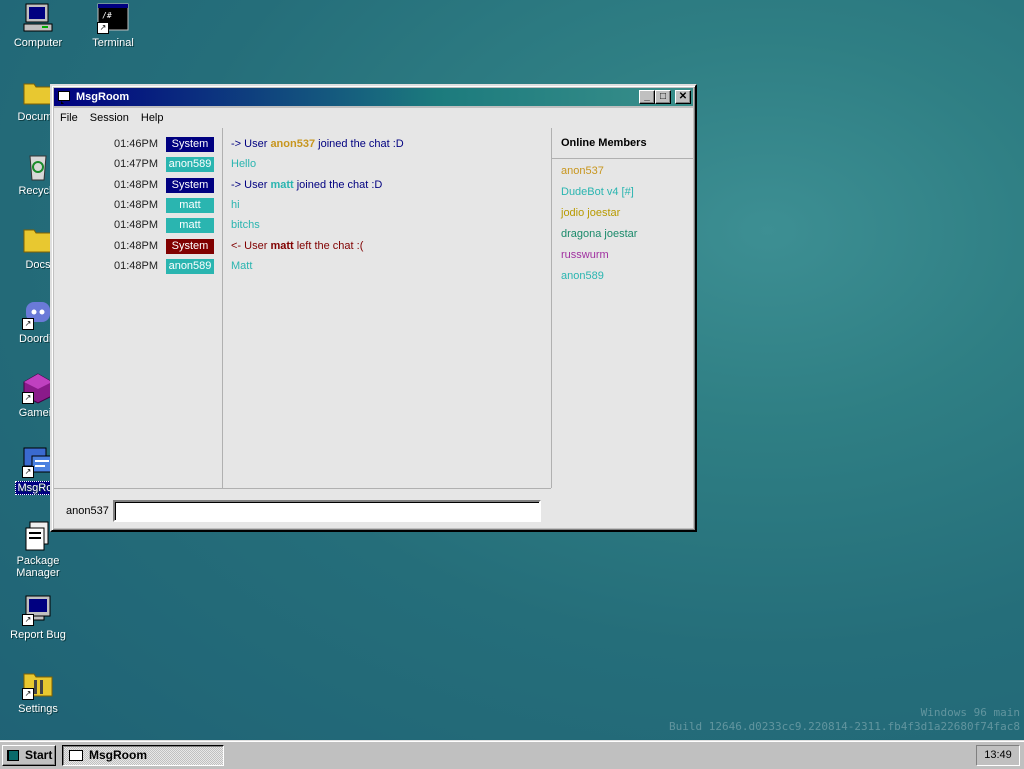  Describe the element at coordinates (152, 118) in the screenshot. I see `menu-help: Help` at that location.